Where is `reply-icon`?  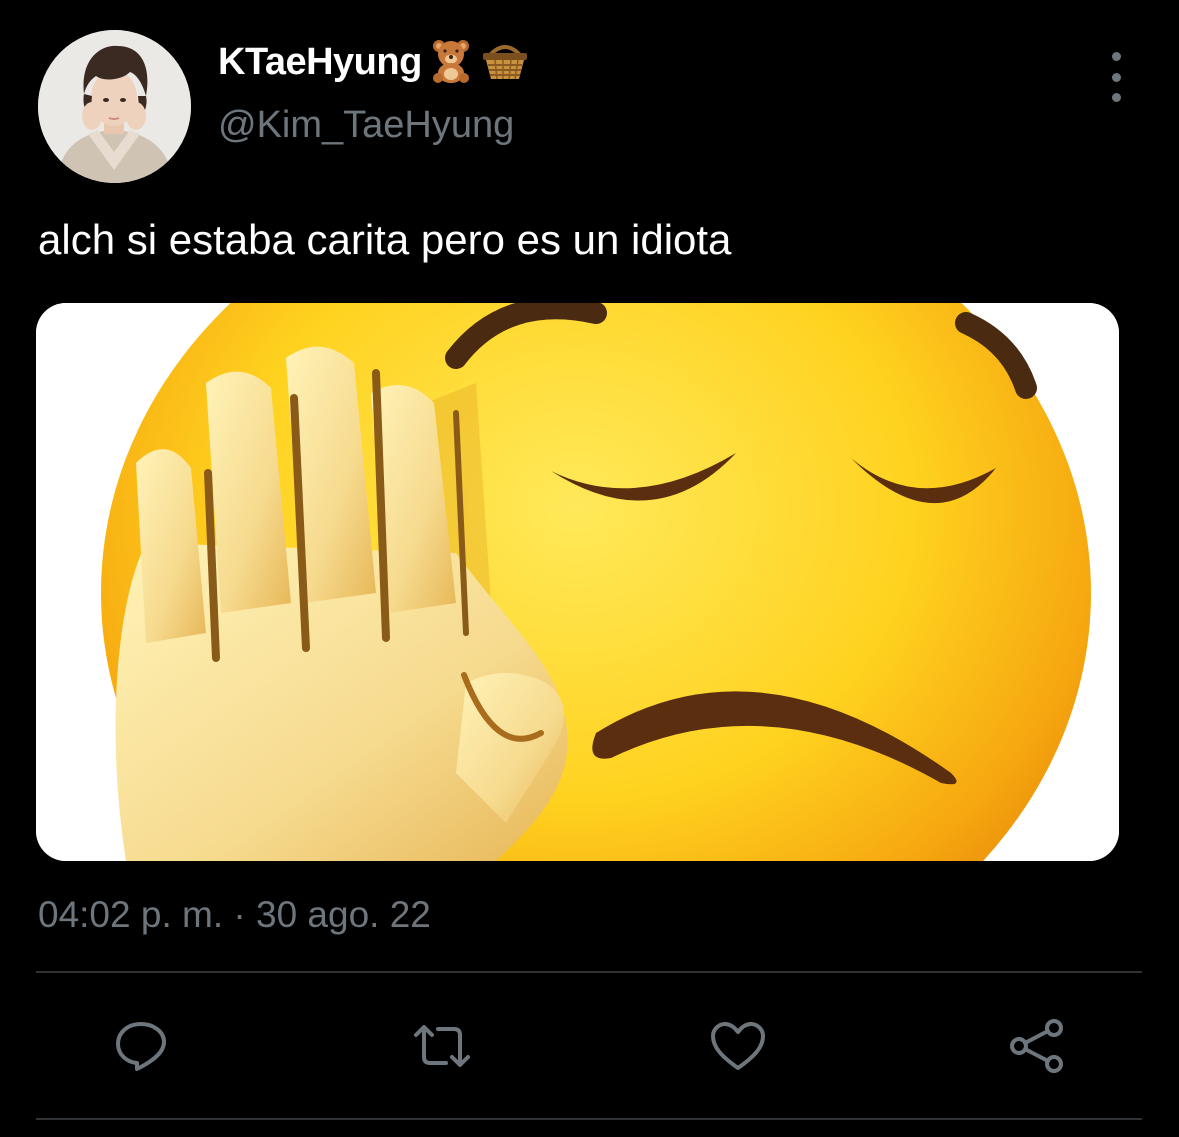
reply-icon is located at coordinates (141, 1046).